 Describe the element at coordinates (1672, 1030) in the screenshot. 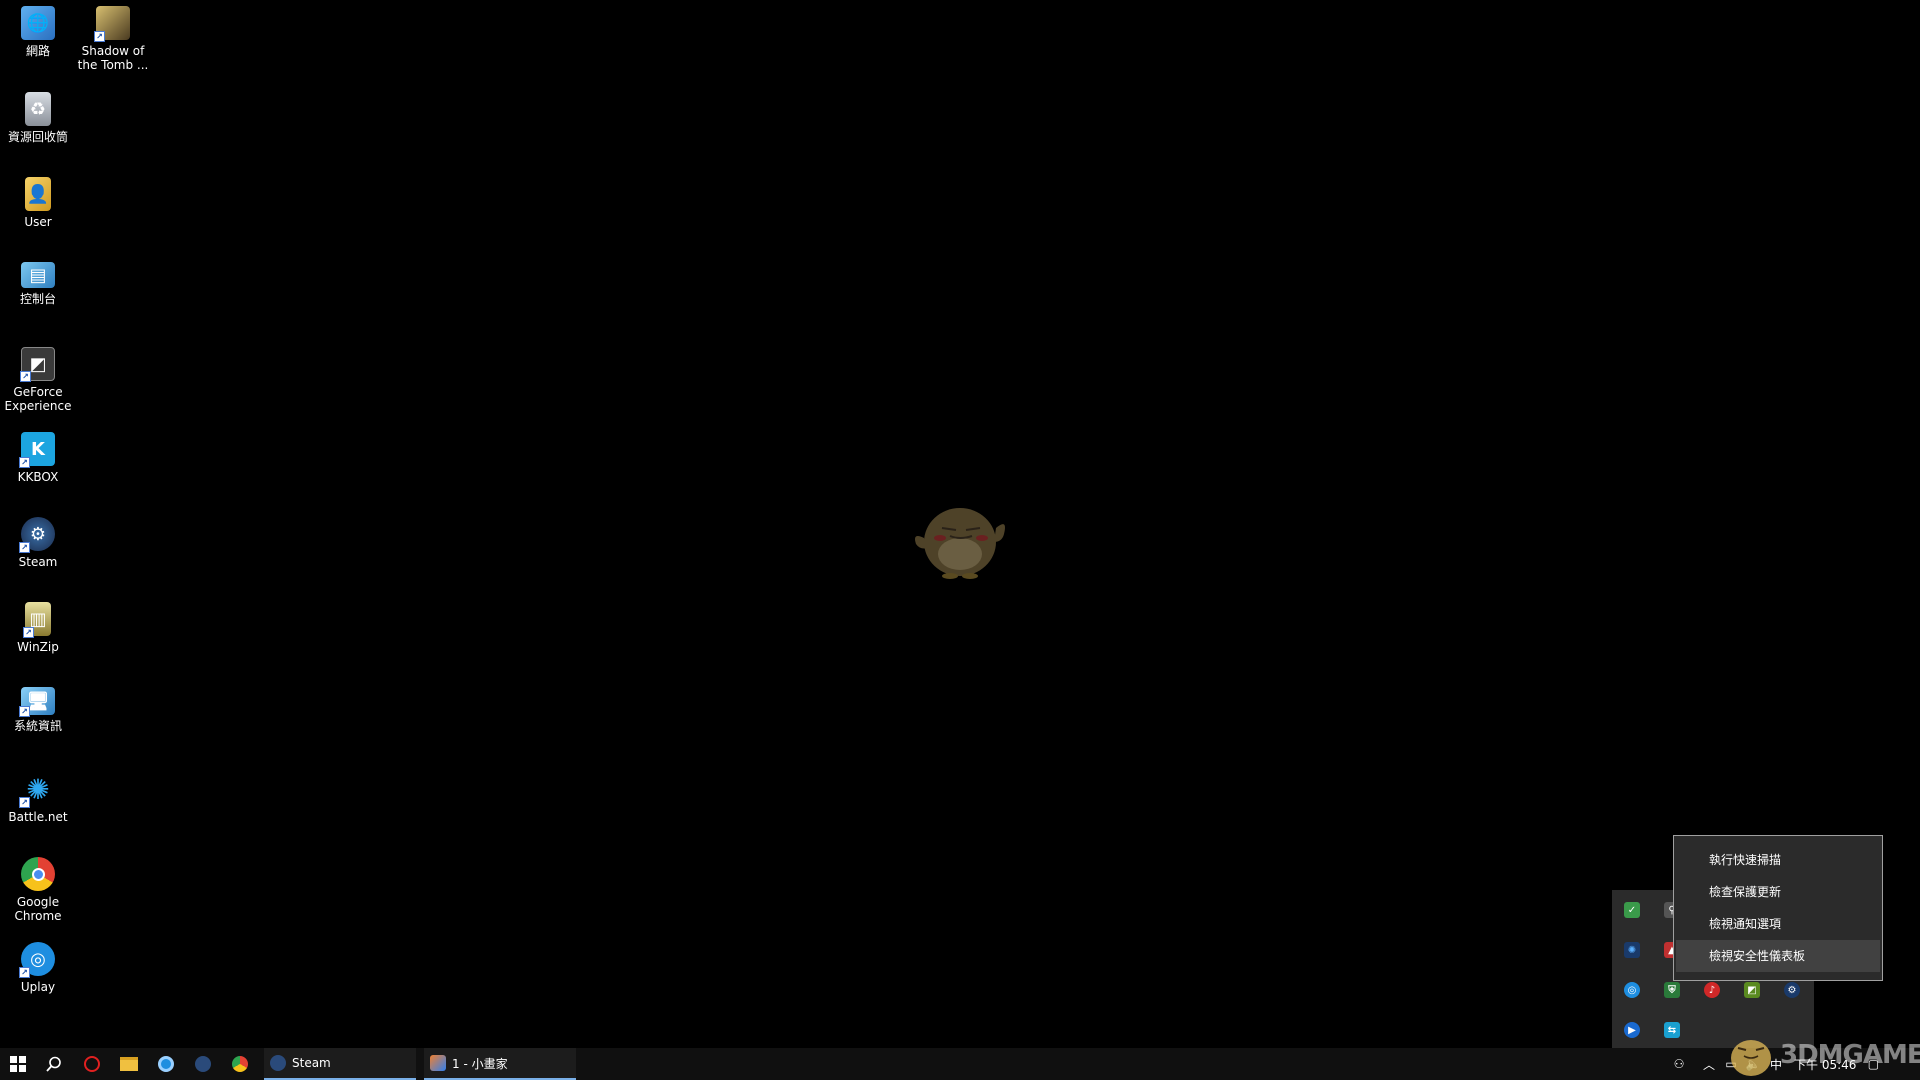

I see `sync-tray-icon: ⇆` at that location.